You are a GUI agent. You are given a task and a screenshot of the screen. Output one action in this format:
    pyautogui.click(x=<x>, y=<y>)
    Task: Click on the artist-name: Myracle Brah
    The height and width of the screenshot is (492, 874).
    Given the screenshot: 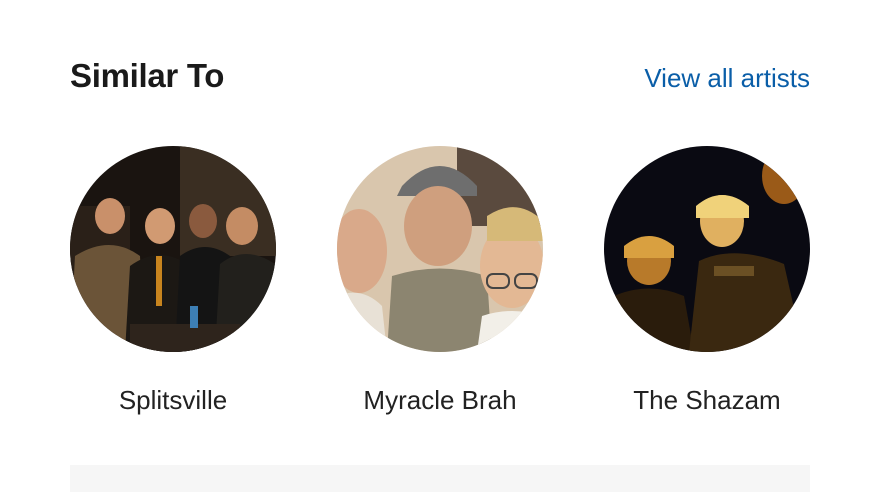 What is the action you would take?
    pyautogui.click(x=440, y=400)
    